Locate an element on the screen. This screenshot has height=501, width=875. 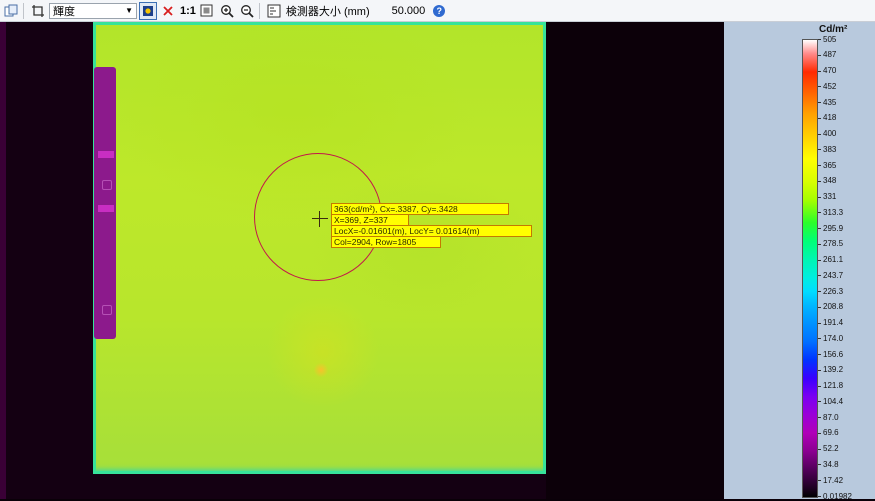
scale-label: 139.2 is located at coordinates (833, 370).